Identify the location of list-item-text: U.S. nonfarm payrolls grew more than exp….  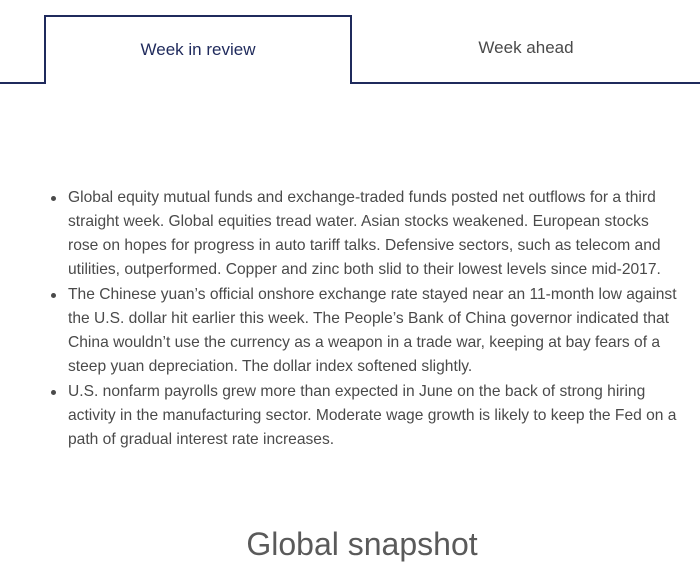
(372, 415).